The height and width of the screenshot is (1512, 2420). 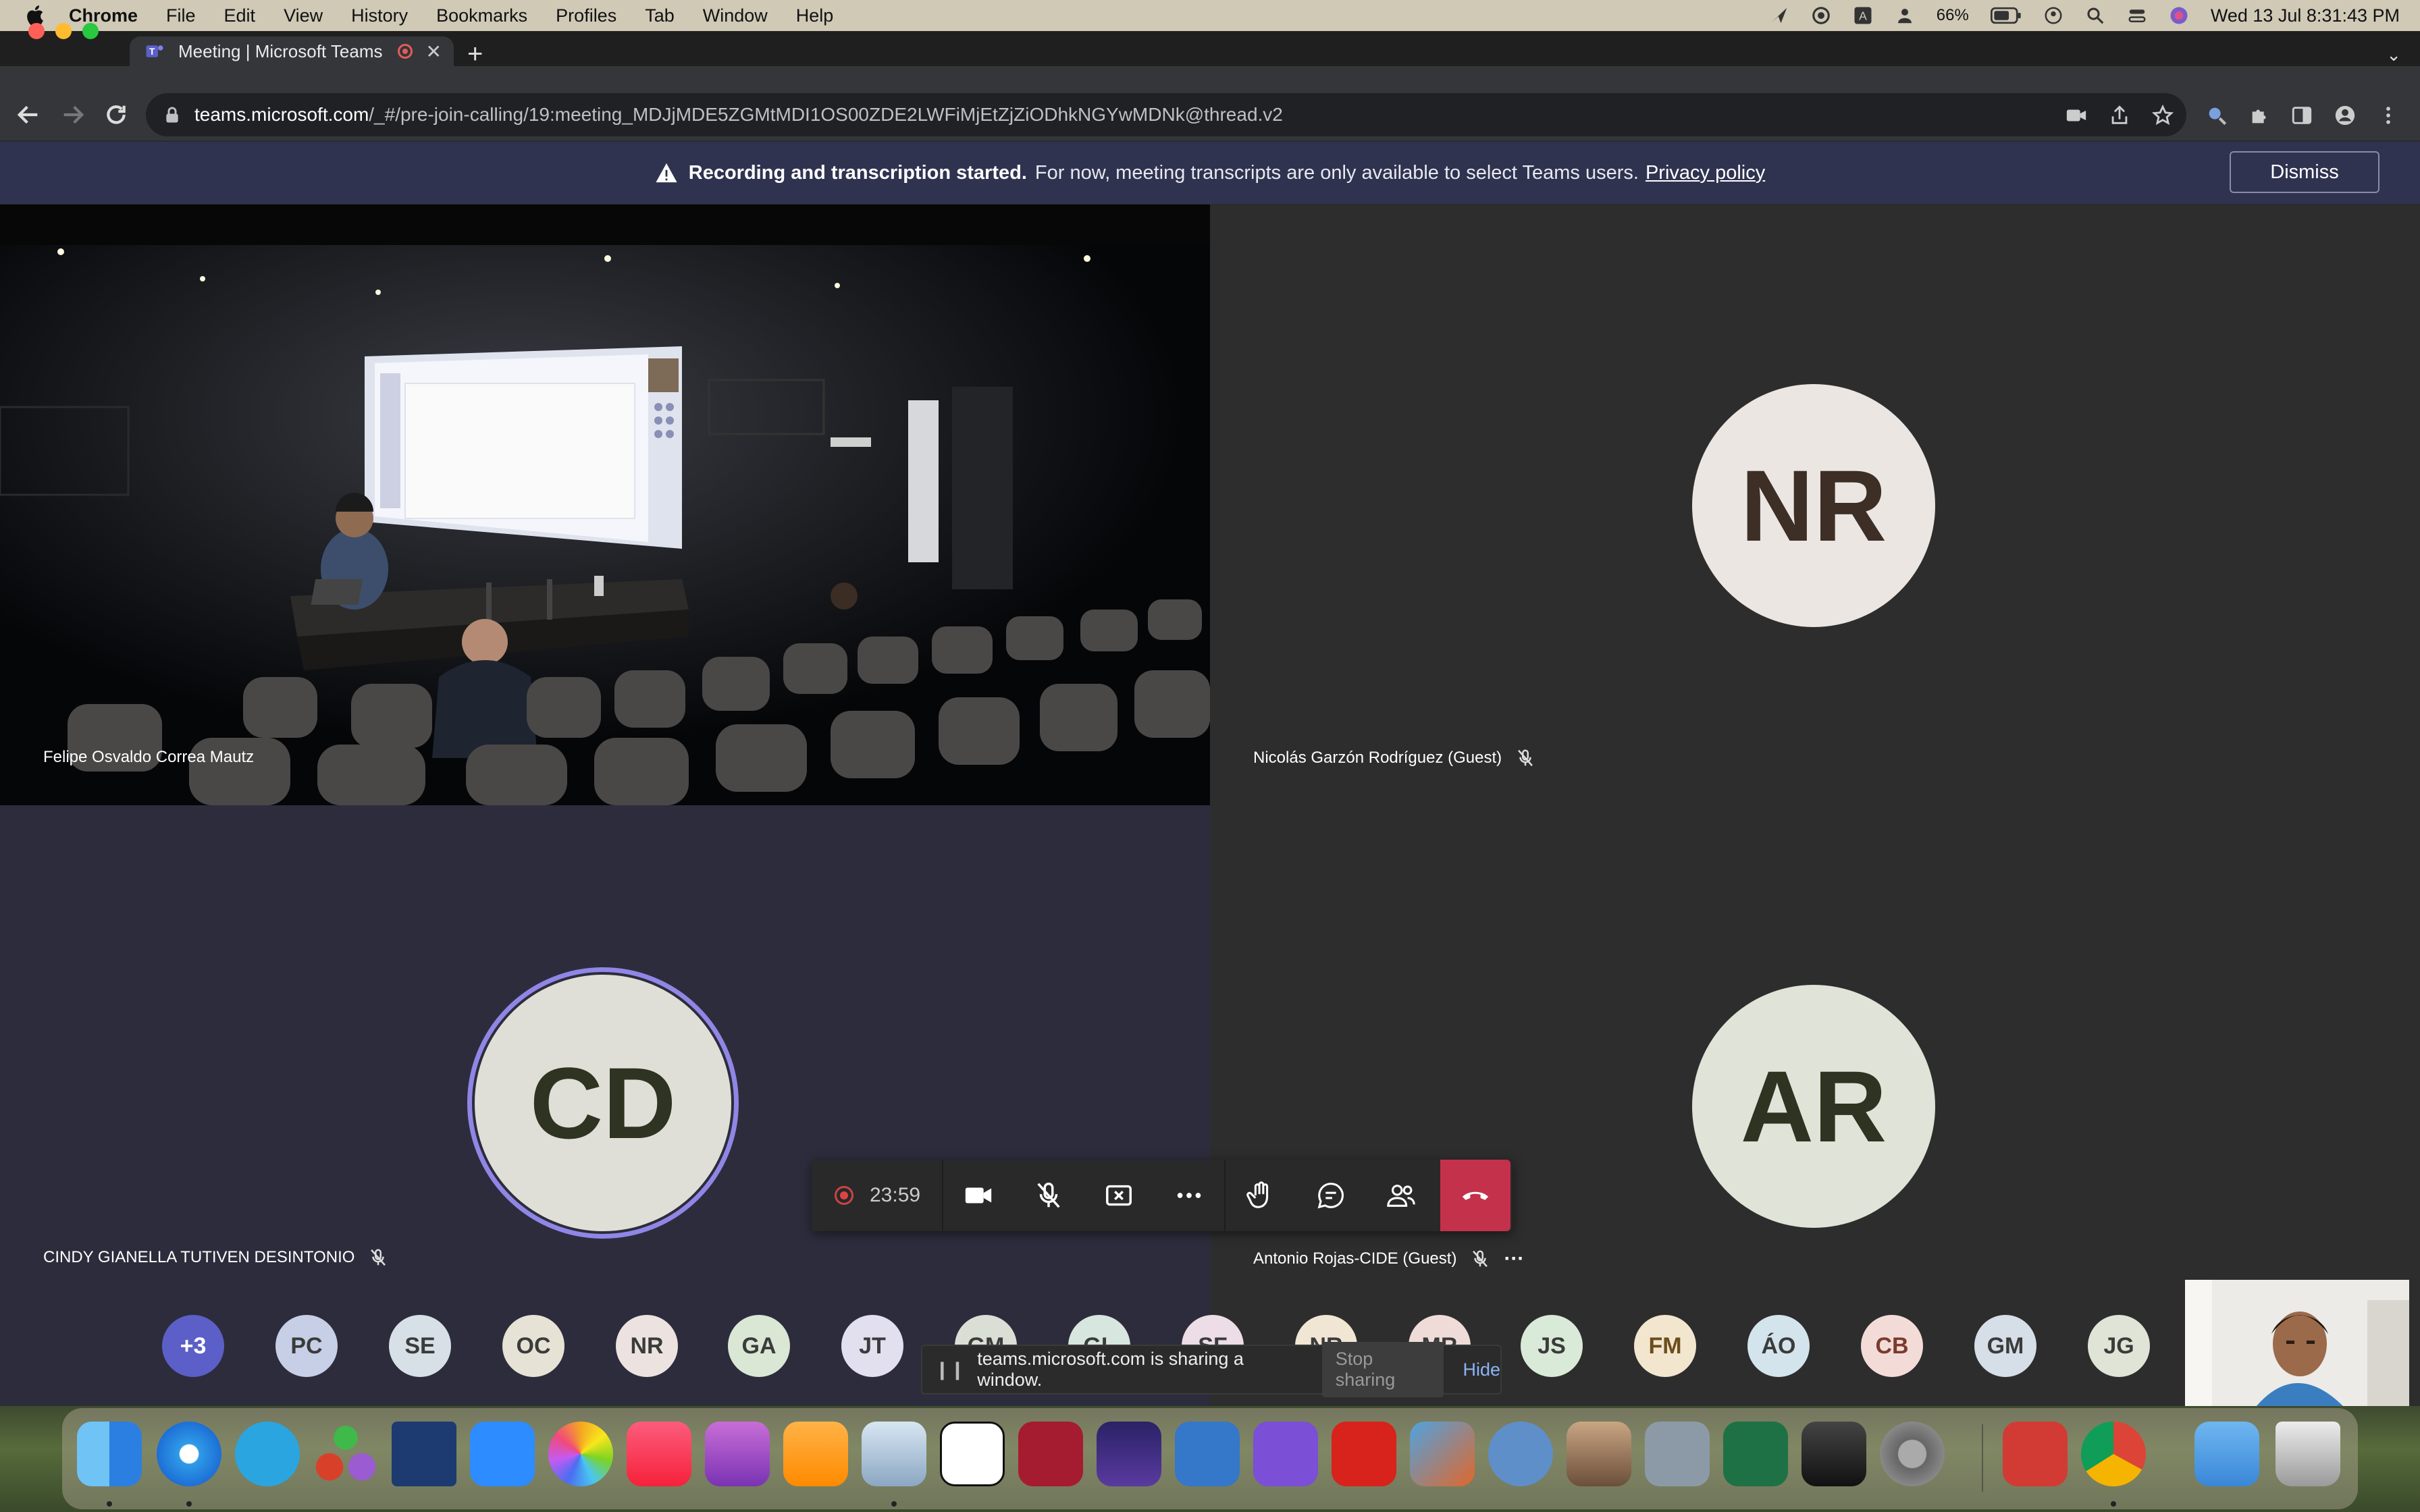 What do you see at coordinates (90, 31) in the screenshot?
I see `window-zoom-button` at bounding box center [90, 31].